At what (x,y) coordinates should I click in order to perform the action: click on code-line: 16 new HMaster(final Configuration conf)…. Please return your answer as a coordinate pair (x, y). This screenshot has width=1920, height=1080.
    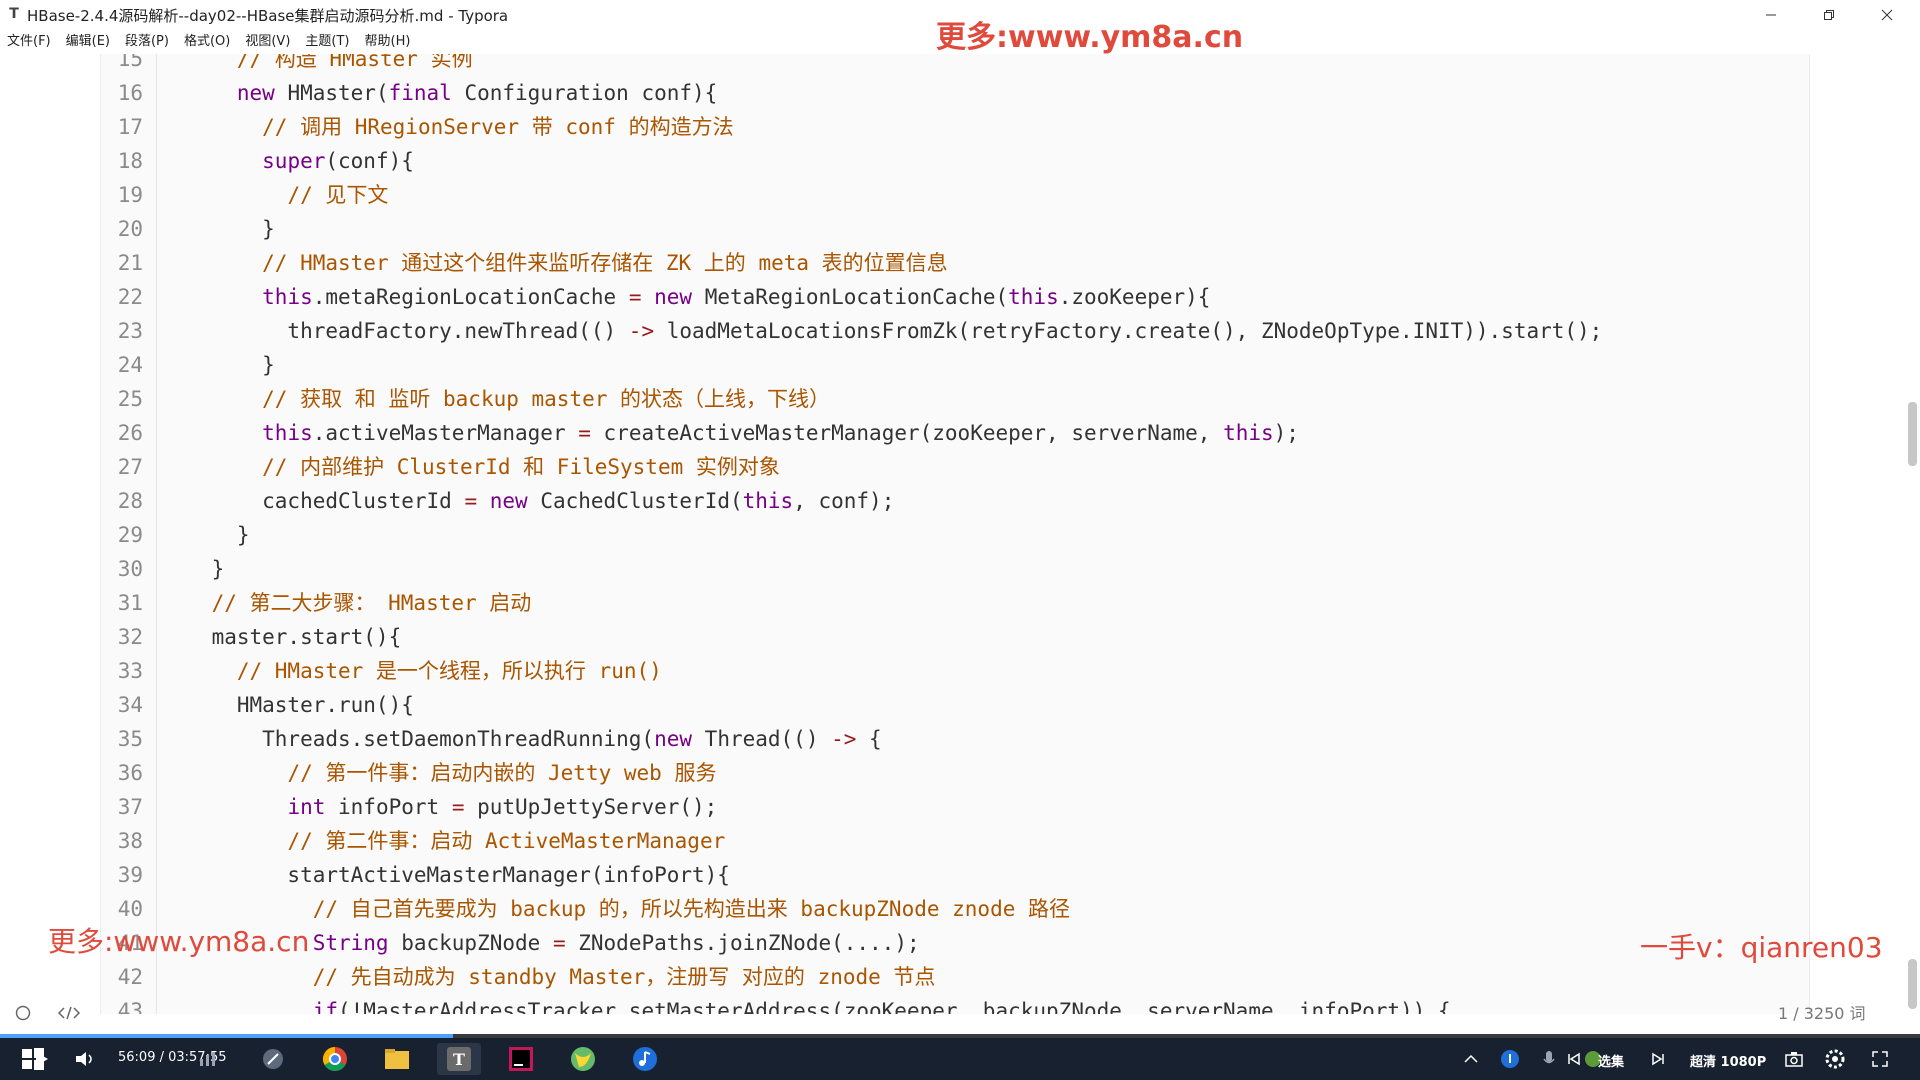
    Looking at the image, I should click on (955, 93).